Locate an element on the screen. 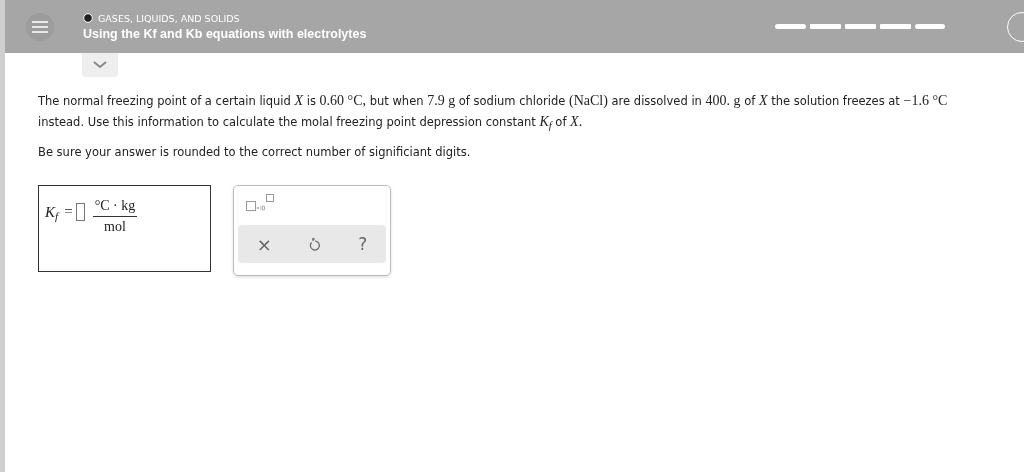 The height and width of the screenshot is (472, 1024). scientific-notation-icon is located at coordinates (261, 203).